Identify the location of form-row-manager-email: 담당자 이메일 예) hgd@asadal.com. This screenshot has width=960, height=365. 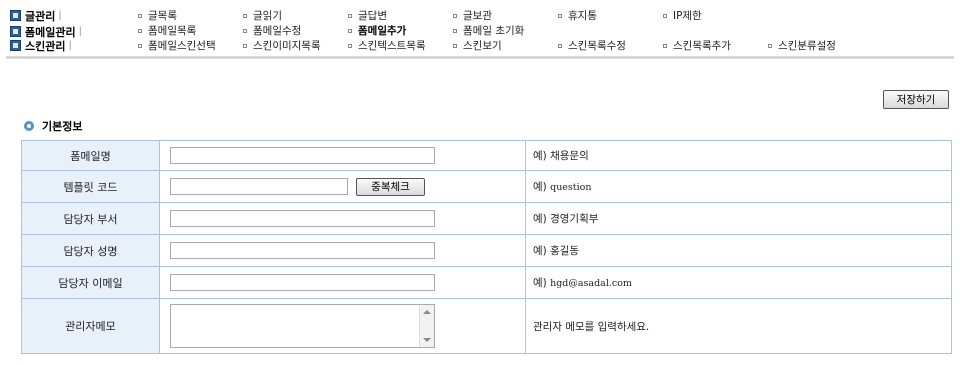
(486, 282).